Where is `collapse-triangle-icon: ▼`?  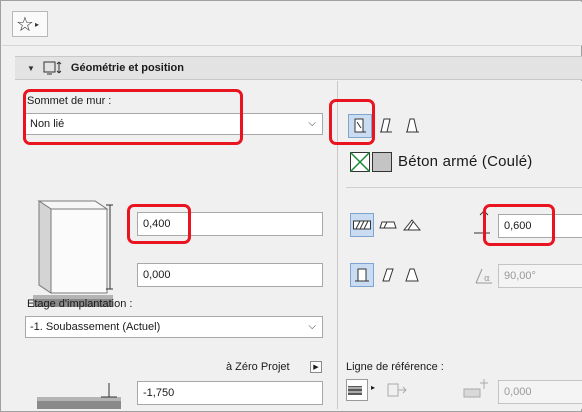 collapse-triangle-icon: ▼ is located at coordinates (31, 68).